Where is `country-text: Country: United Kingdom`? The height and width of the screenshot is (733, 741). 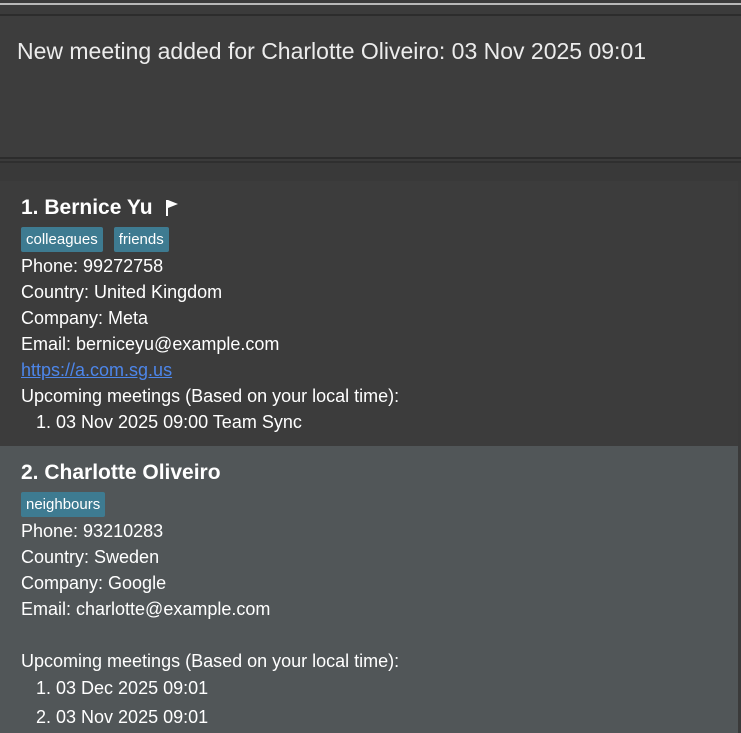
country-text: Country: United Kingdom is located at coordinates (122, 292).